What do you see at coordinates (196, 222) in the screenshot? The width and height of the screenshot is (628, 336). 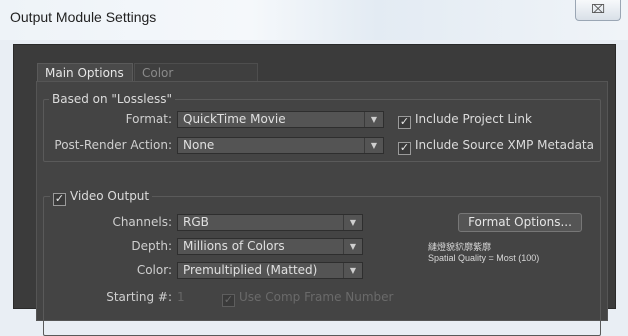 I see `channels-value: RGB` at bounding box center [196, 222].